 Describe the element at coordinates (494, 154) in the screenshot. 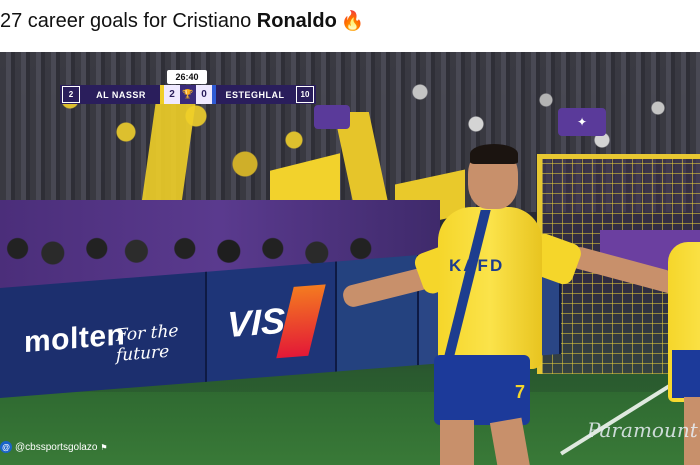

I see `player-hair` at that location.